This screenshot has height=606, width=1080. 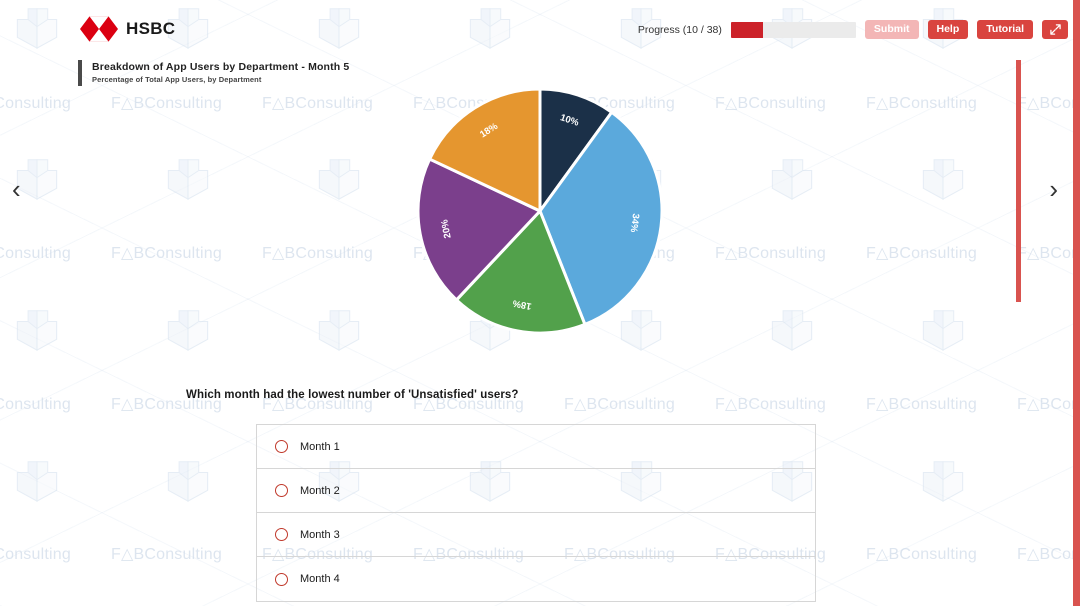 I want to click on hsbc-hexagon-logo-icon, so click(x=99, y=29).